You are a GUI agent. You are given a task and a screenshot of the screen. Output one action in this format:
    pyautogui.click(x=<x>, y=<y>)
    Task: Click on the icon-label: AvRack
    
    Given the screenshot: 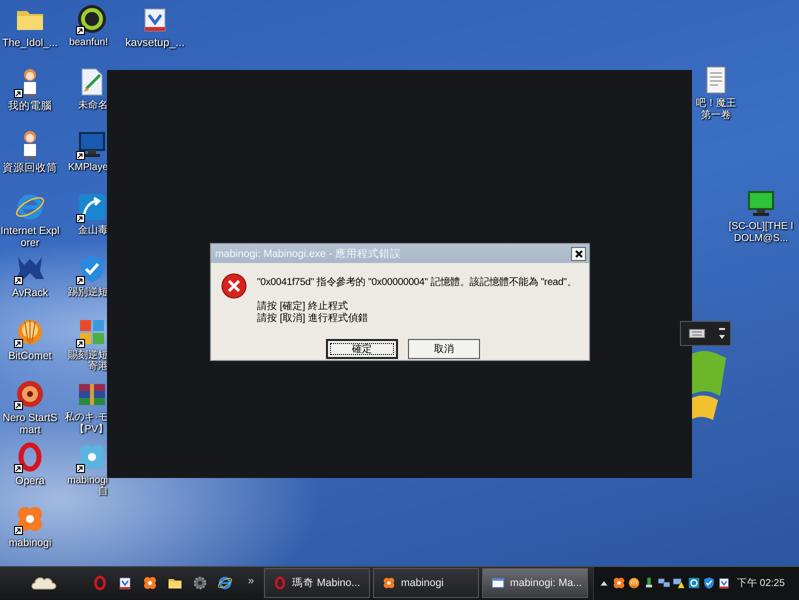 What is the action you would take?
    pyautogui.click(x=30, y=293)
    